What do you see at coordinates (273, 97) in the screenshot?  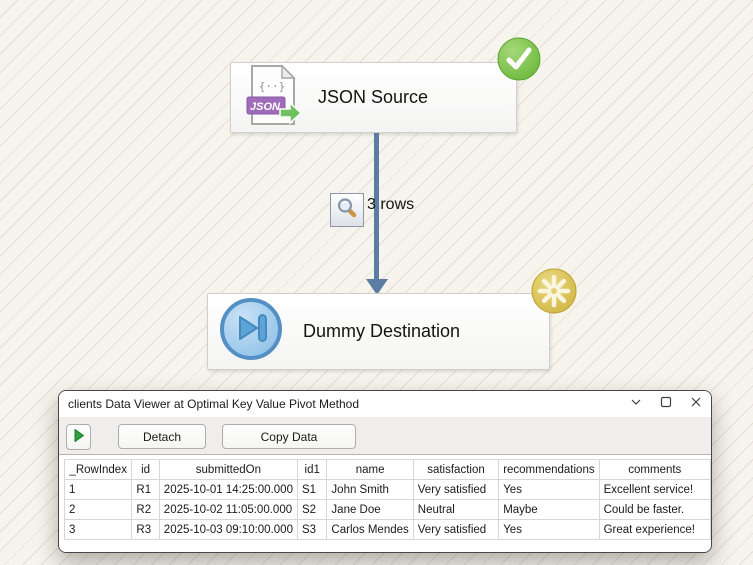 I see `json-file-icon: {··} JSON` at bounding box center [273, 97].